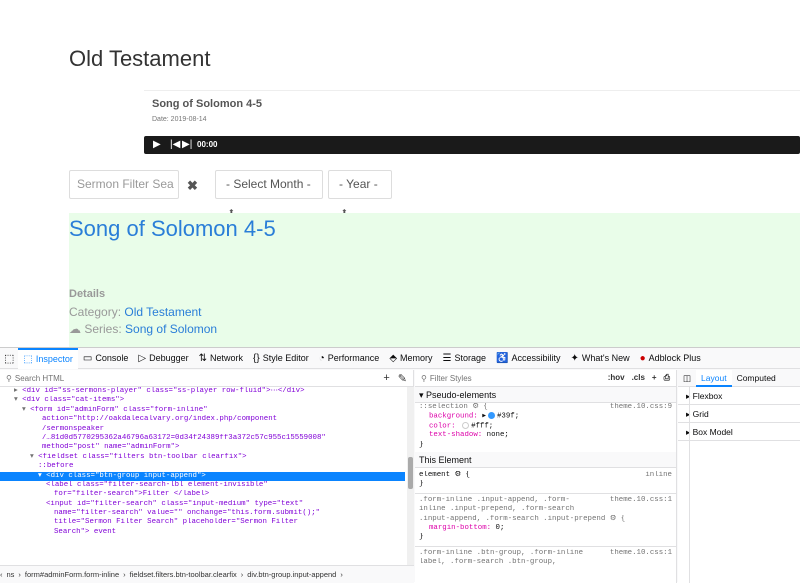  Describe the element at coordinates (54, 359) in the screenshot. I see `tab-label: Inspector` at that location.